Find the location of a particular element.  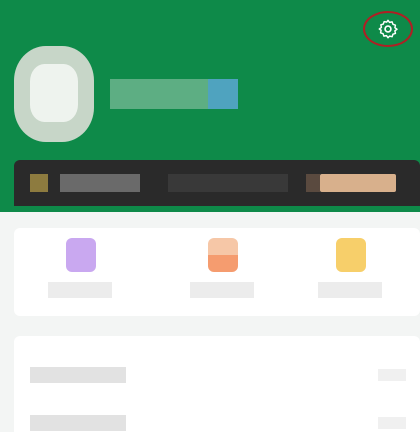

member-title is located at coordinates (100, 183).